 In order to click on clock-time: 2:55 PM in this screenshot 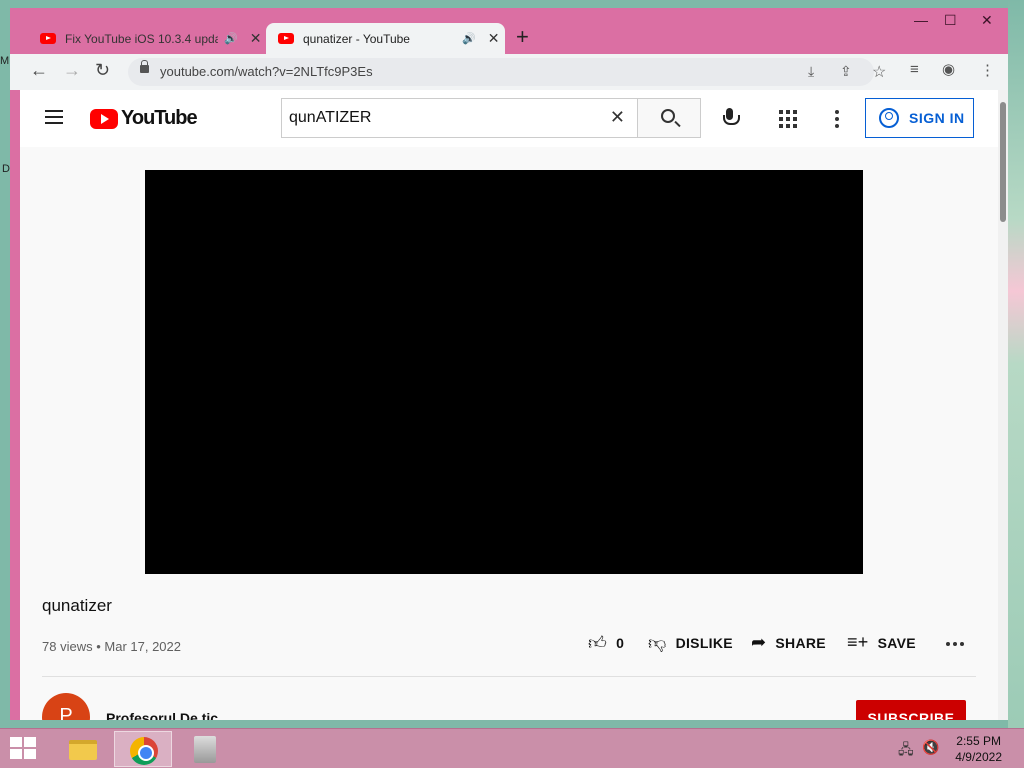, I will do `click(978, 741)`.